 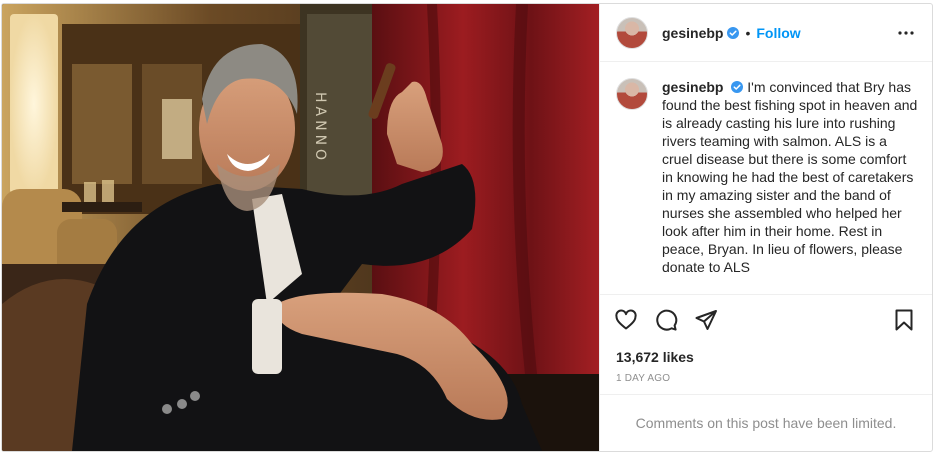 What do you see at coordinates (766, 378) in the screenshot?
I see `post-timestamp: 1 DAY AGO` at bounding box center [766, 378].